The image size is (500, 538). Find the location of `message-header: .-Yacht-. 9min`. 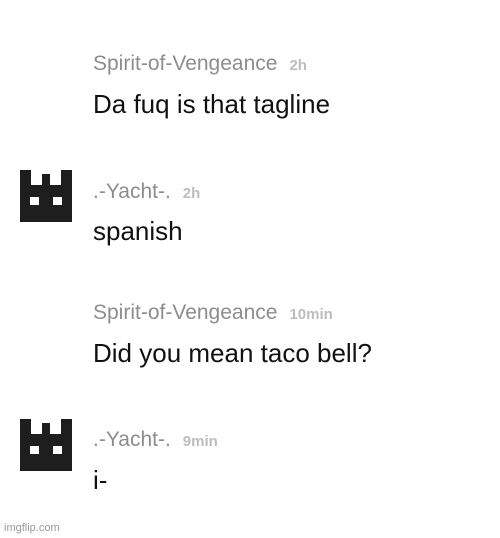

message-header: .-Yacht-. 9min is located at coordinates (155, 440).